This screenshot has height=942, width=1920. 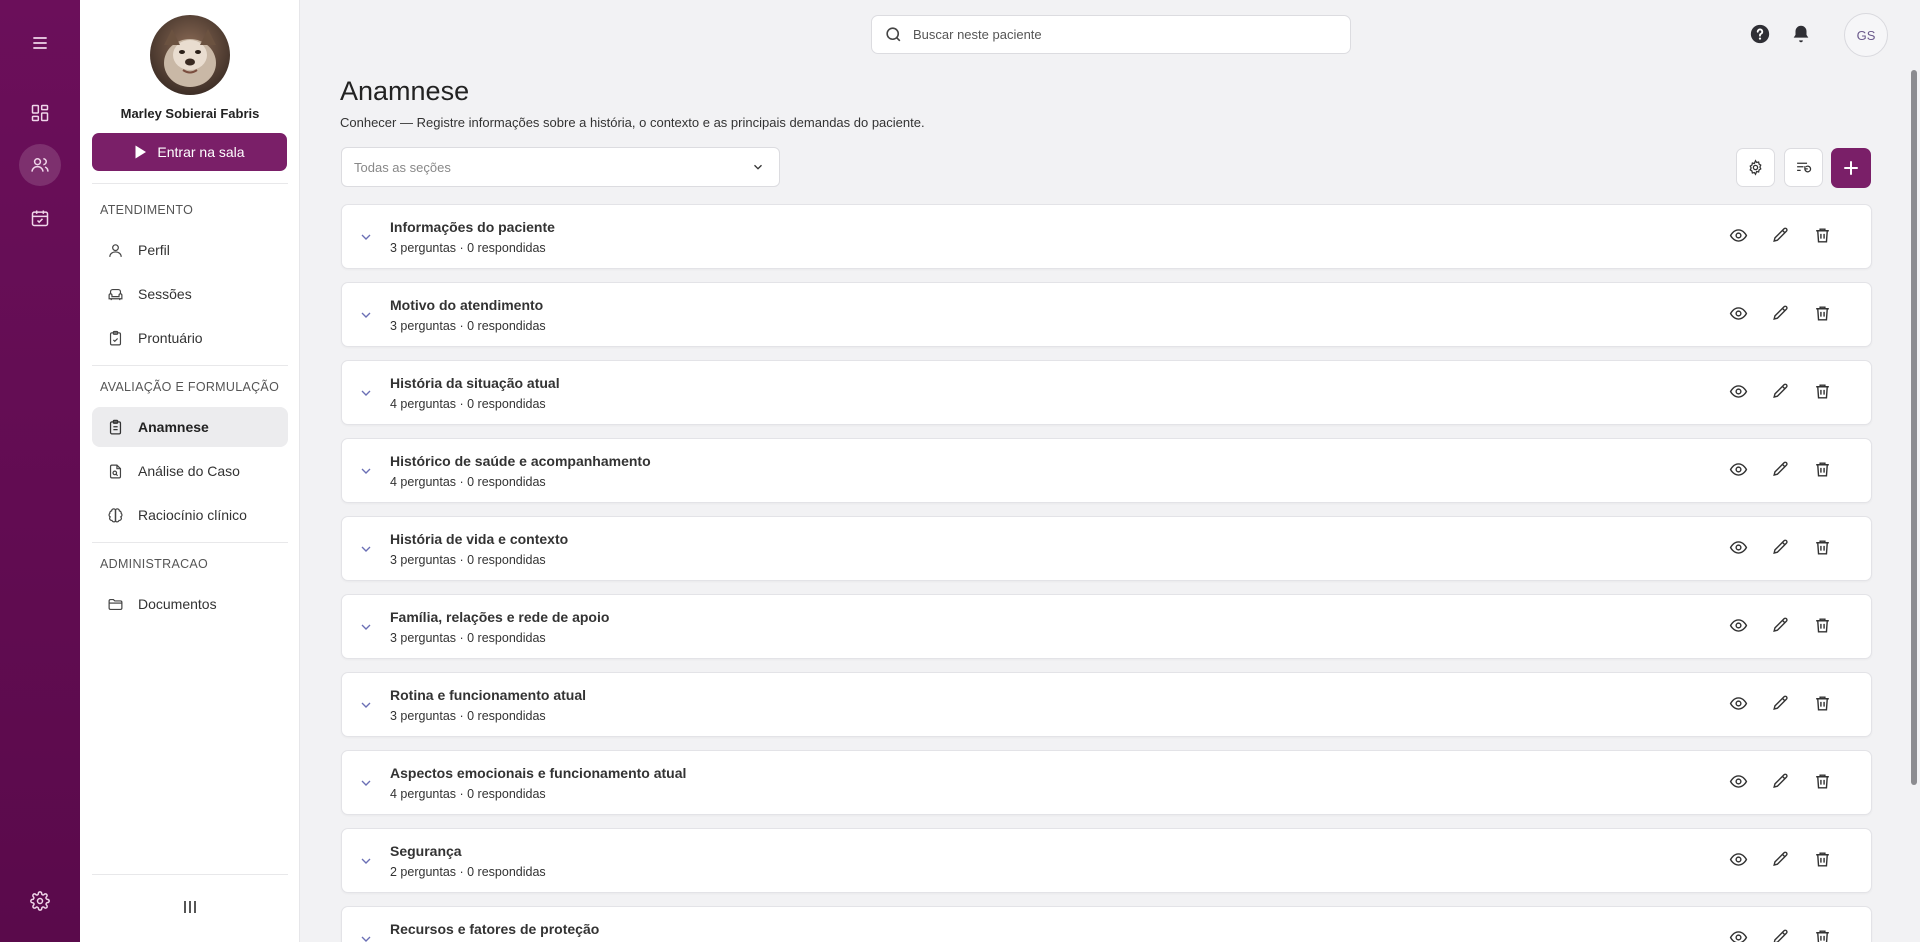 I want to click on file-search-icon, so click(x=115, y=471).